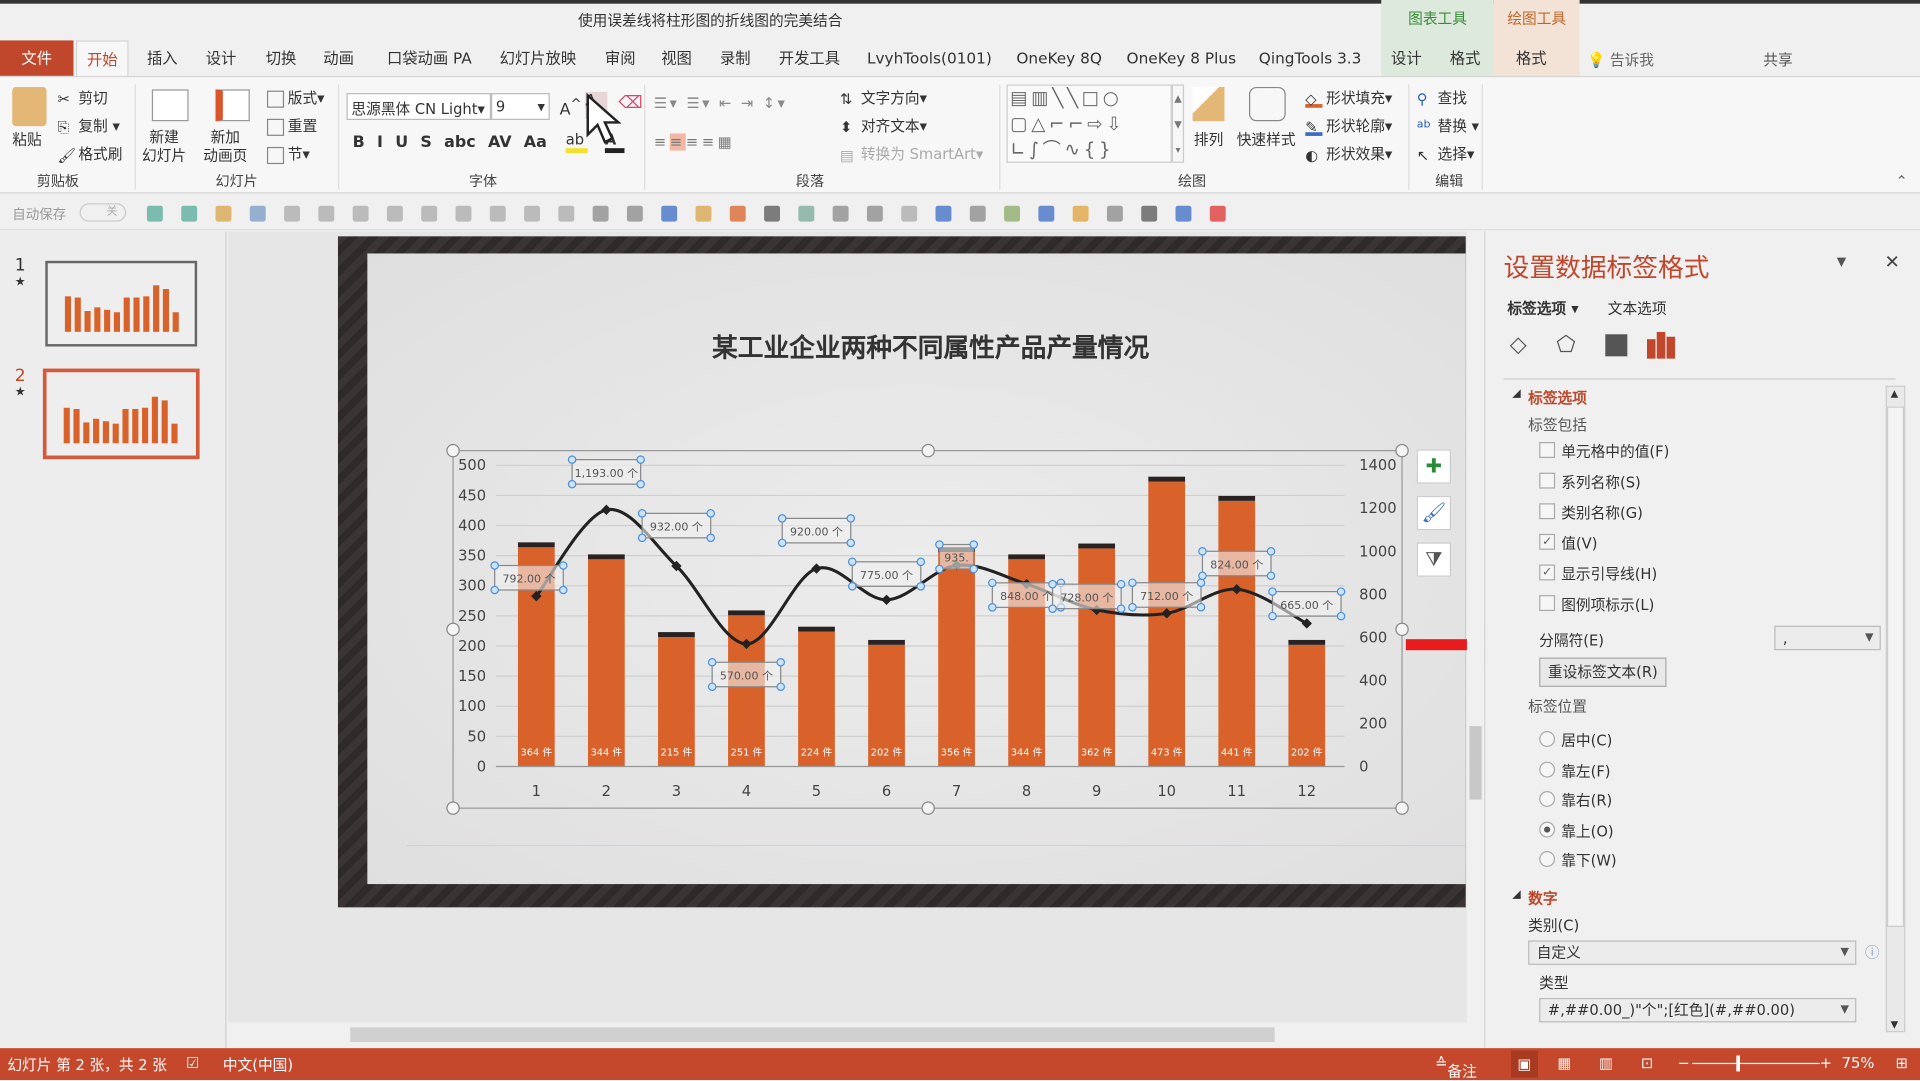 This screenshot has height=1081, width=1920. What do you see at coordinates (1442, 97) in the screenshot?
I see `find-button: ⚲ 查找` at bounding box center [1442, 97].